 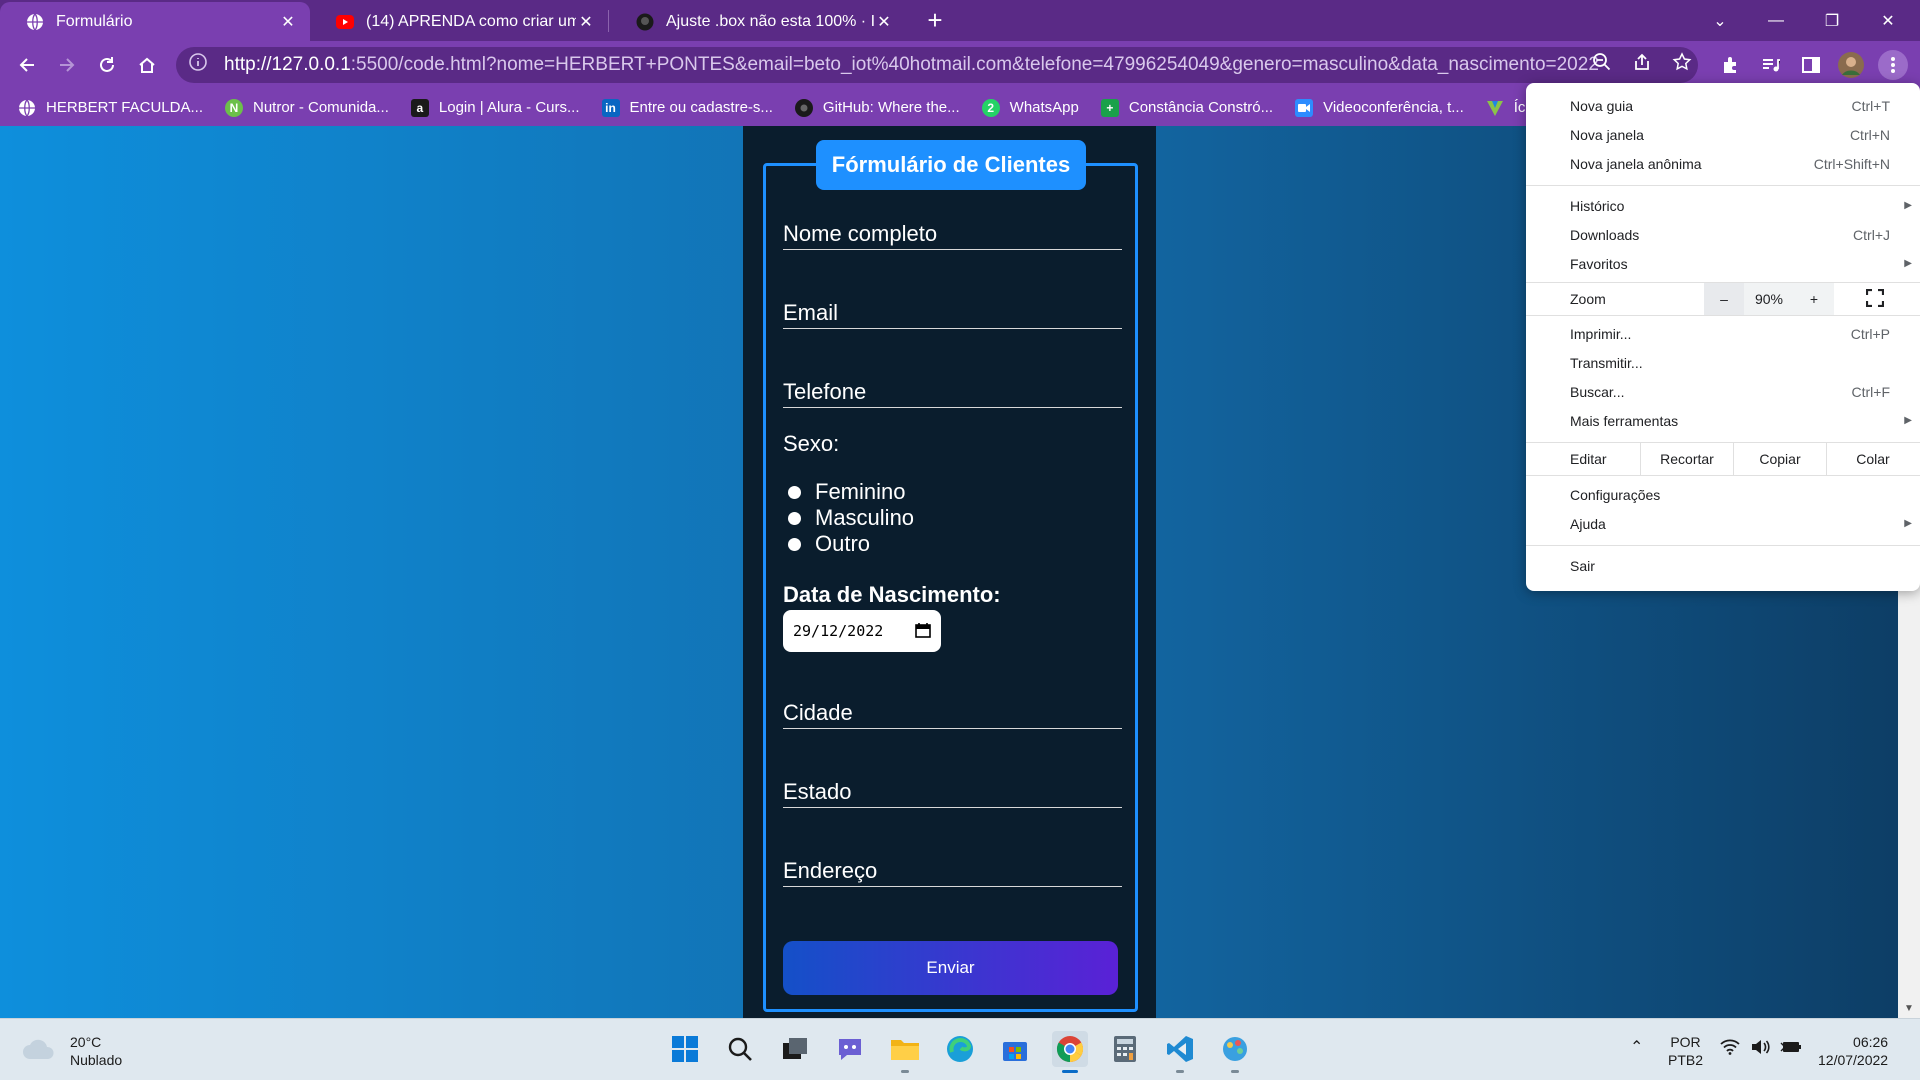 What do you see at coordinates (1731, 65) in the screenshot?
I see `extensions-icon` at bounding box center [1731, 65].